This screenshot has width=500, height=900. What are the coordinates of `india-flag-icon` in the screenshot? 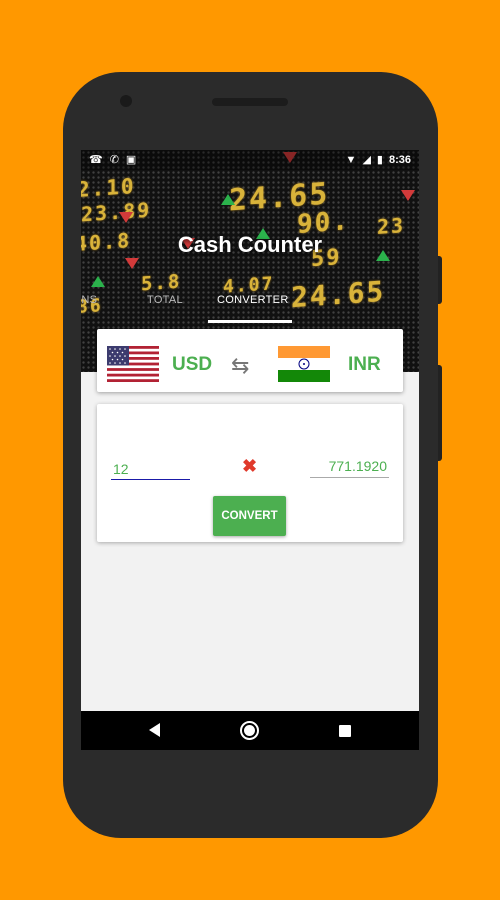 It's located at (304, 364).